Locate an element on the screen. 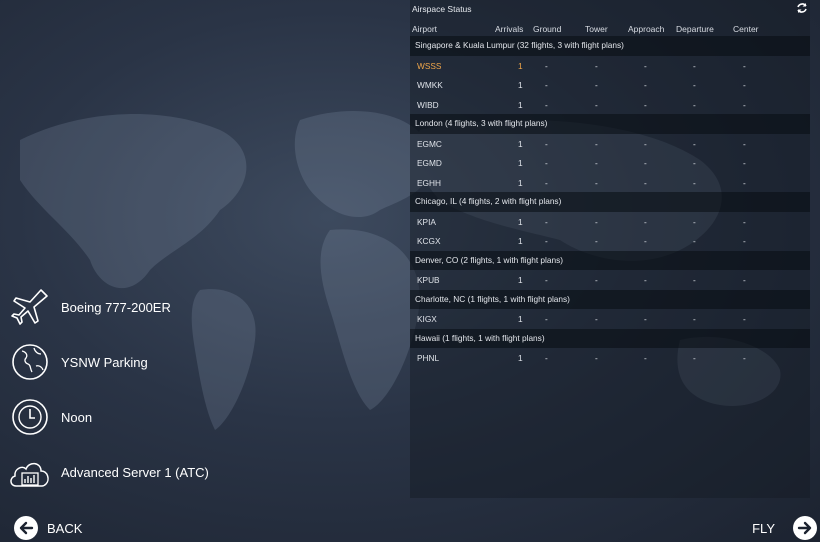  server-label: Advanced Server 1 (ATC) is located at coordinates (135, 472).